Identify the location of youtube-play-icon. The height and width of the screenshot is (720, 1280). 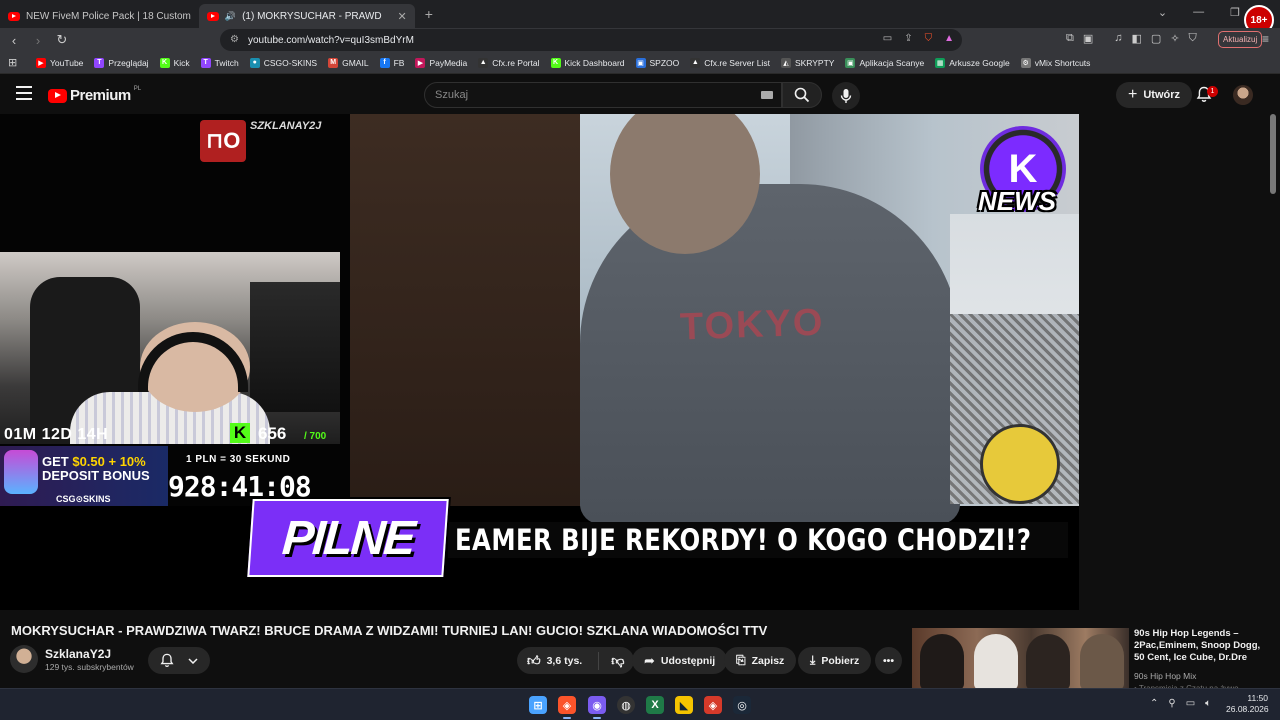
(57, 95).